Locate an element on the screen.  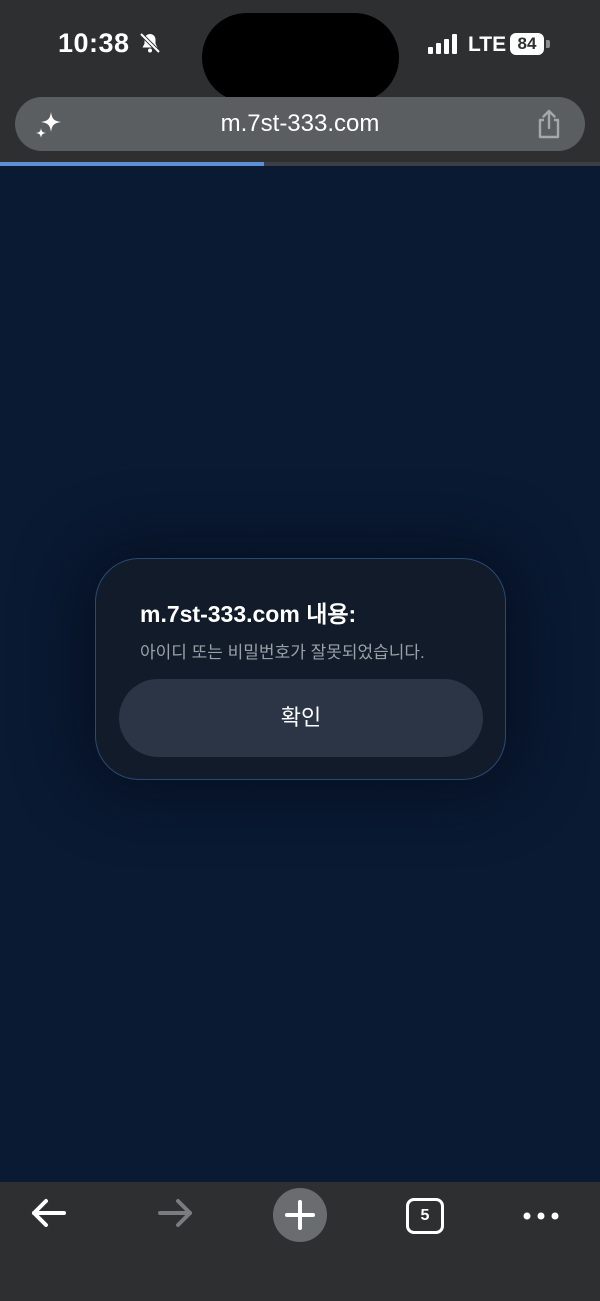
browser-bottom-toolbar: 5 is located at coordinates (300, 1241).